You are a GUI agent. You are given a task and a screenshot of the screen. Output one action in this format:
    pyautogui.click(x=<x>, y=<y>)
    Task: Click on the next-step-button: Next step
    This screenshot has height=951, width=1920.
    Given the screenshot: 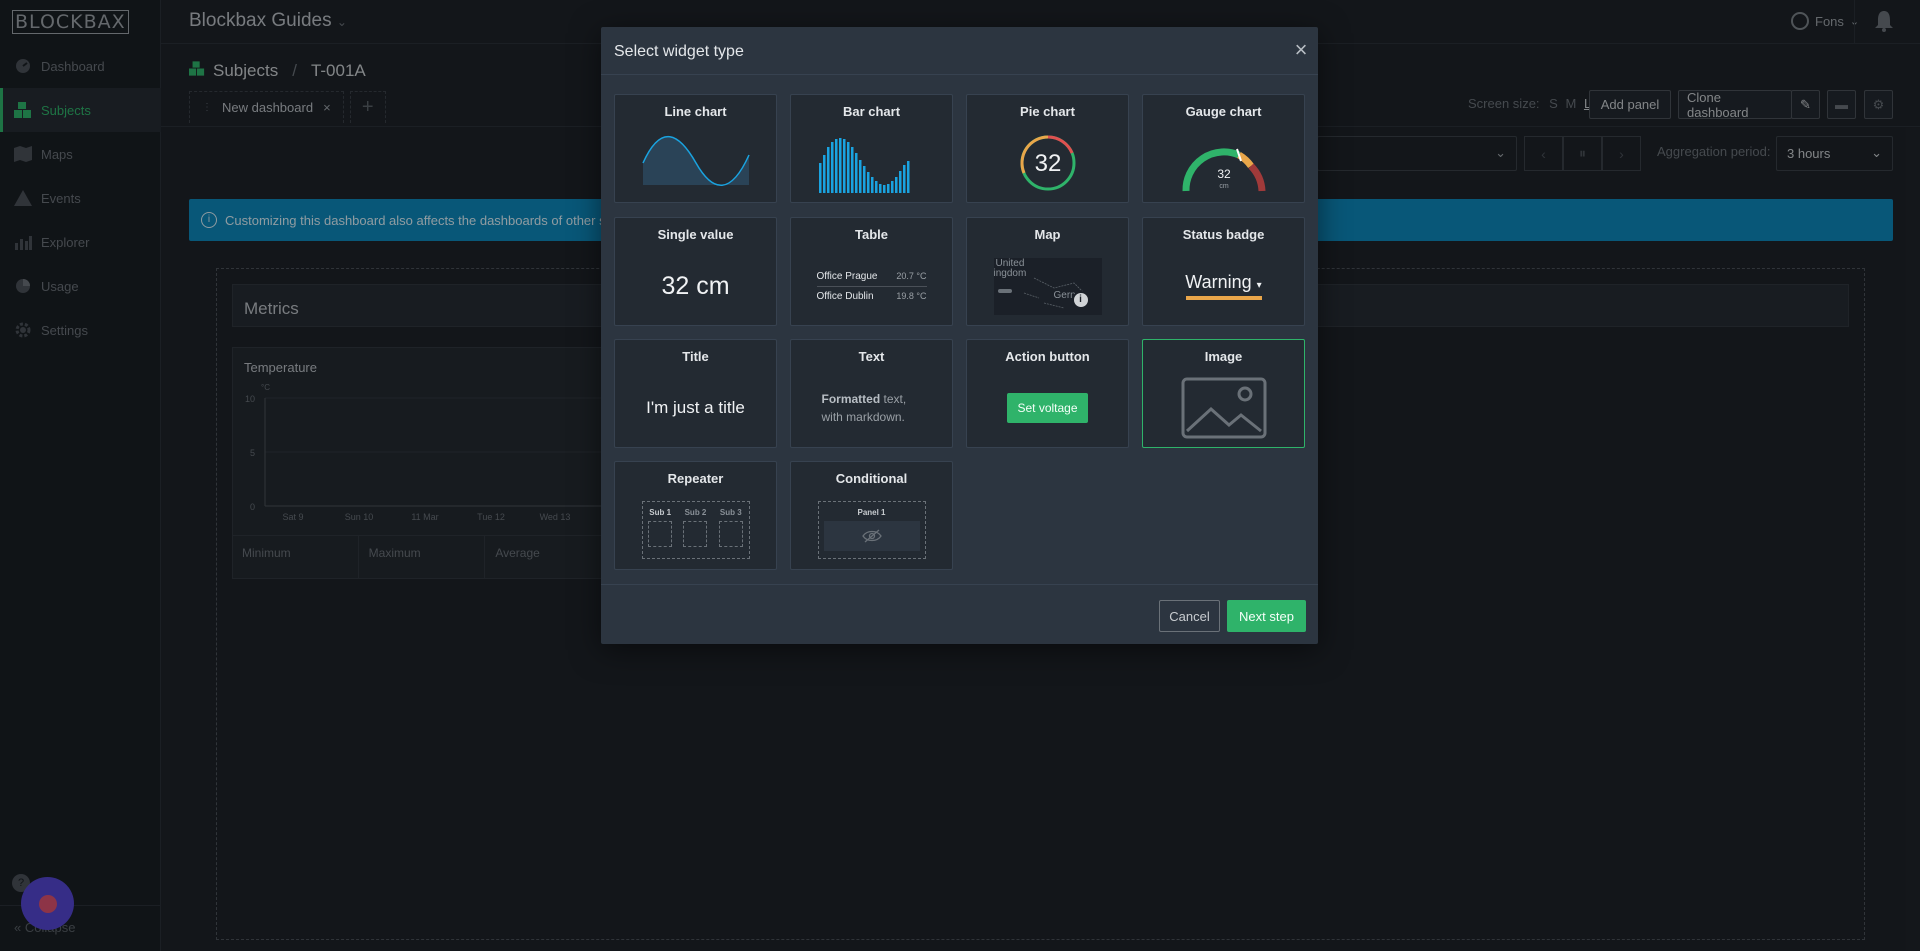 What is the action you would take?
    pyautogui.click(x=1266, y=616)
    